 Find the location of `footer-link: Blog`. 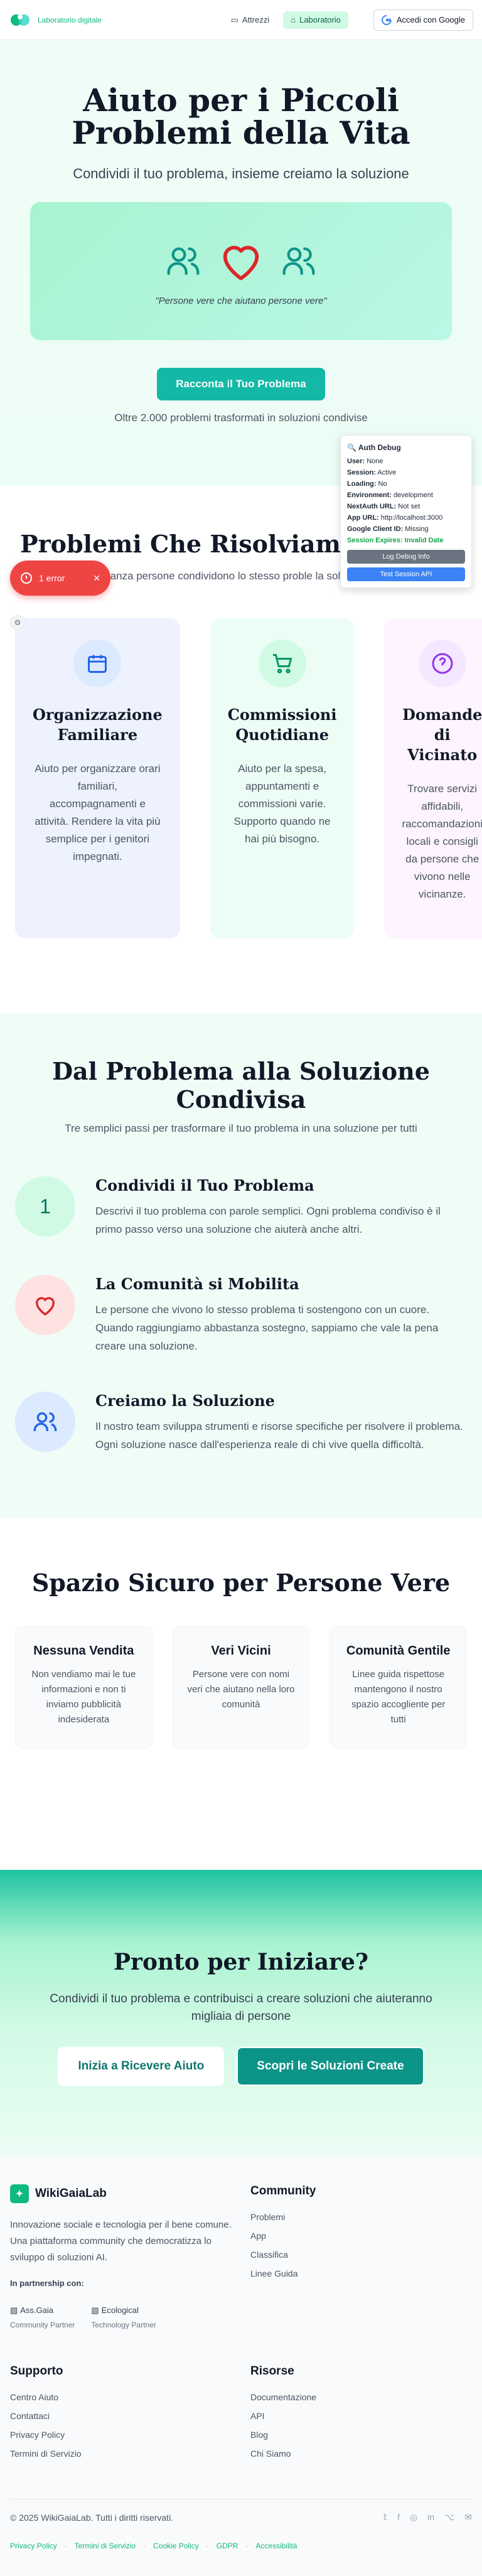

footer-link: Blog is located at coordinates (361, 2435).